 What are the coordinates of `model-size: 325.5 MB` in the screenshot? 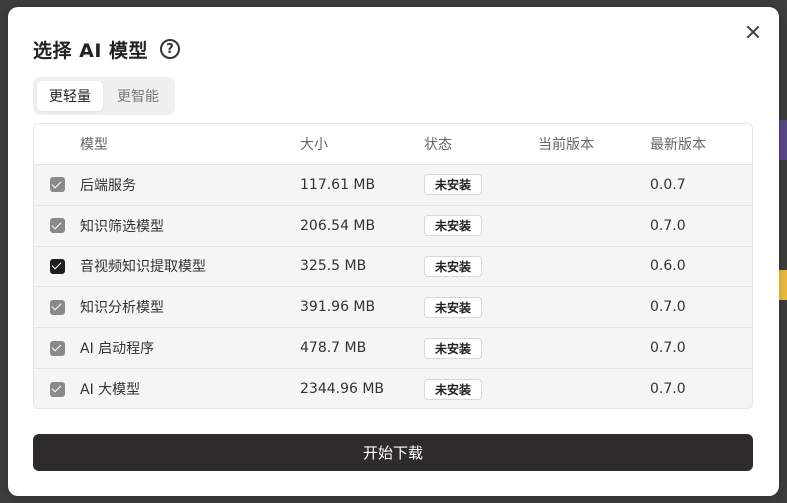 It's located at (333, 266).